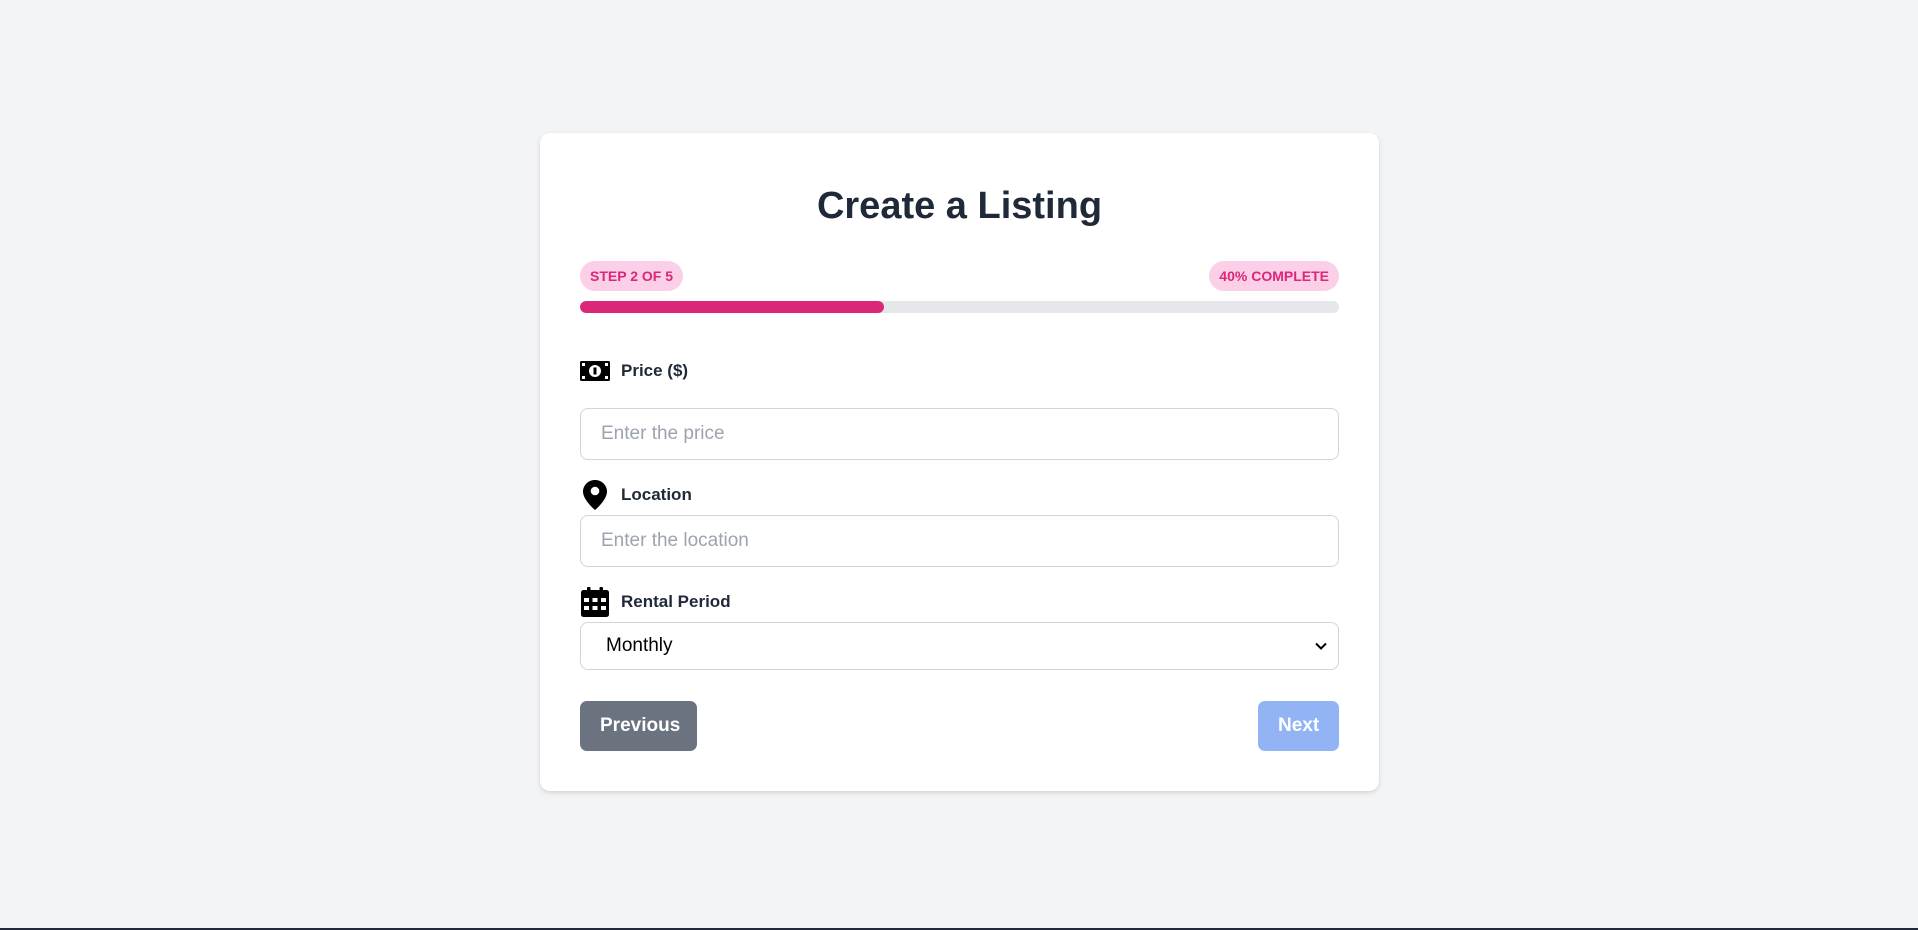  What do you see at coordinates (1298, 726) in the screenshot?
I see `next-button: Next` at bounding box center [1298, 726].